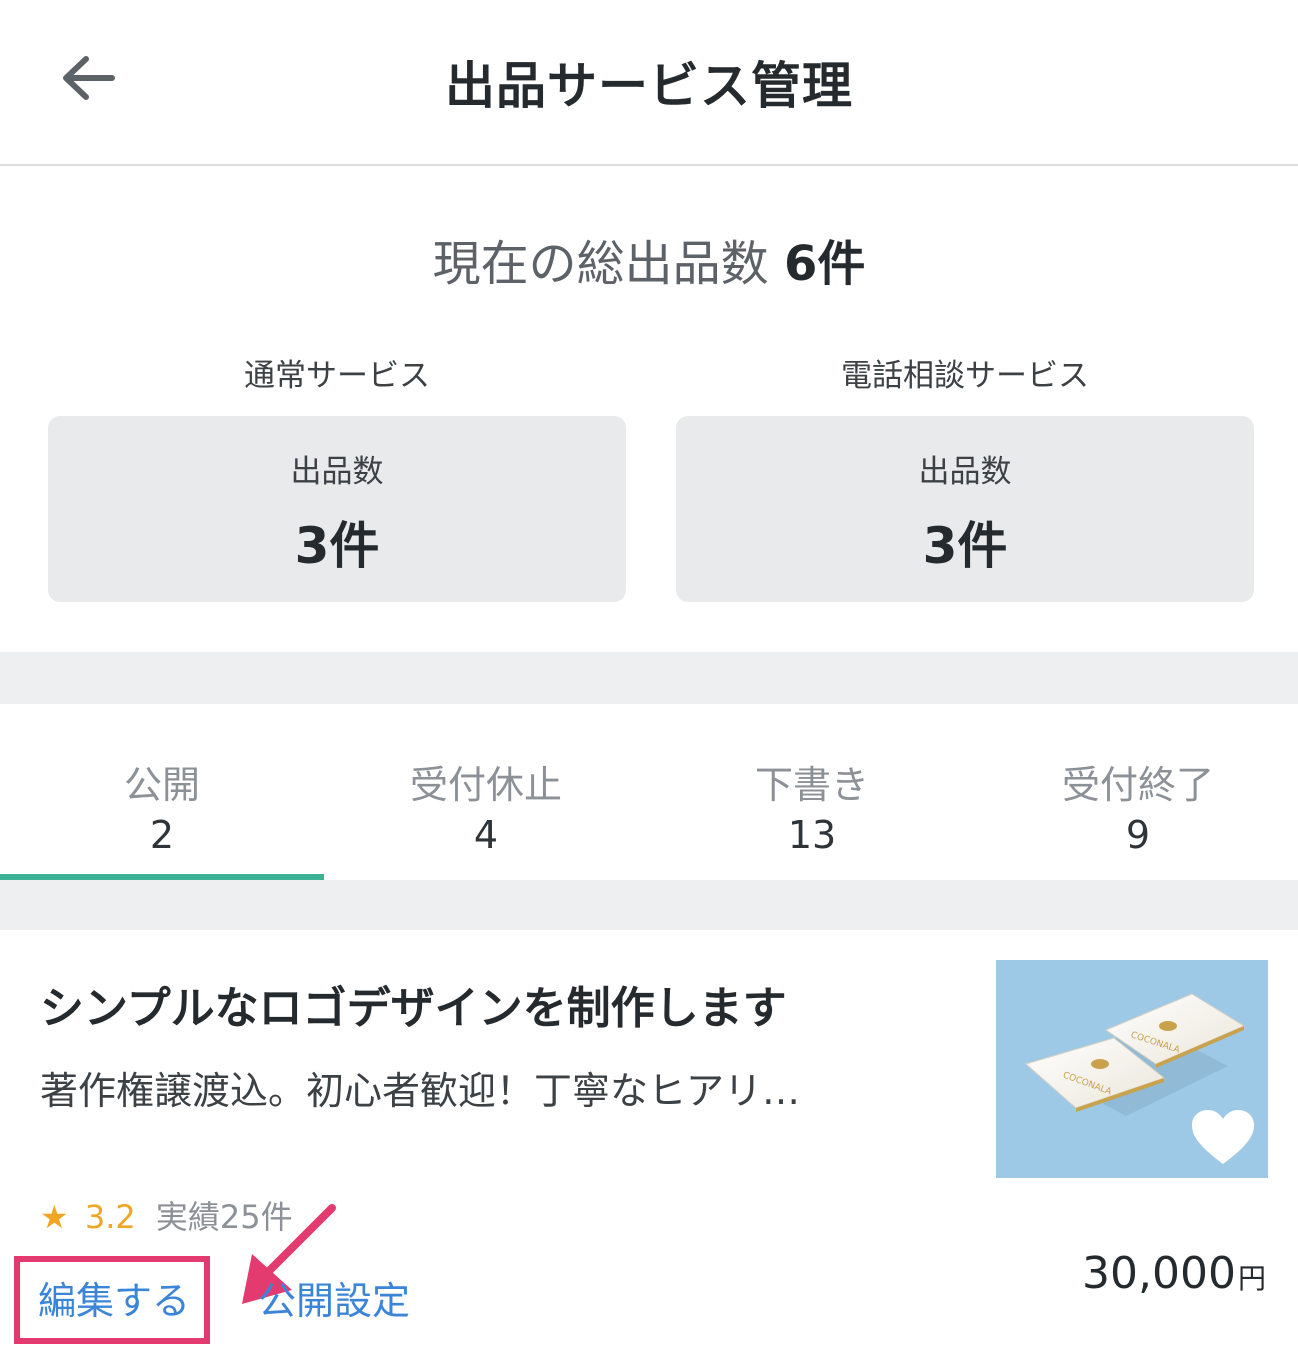 The width and height of the screenshot is (1298, 1370). Describe the element at coordinates (824, 264) in the screenshot. I see `total-count: 6件` at that location.